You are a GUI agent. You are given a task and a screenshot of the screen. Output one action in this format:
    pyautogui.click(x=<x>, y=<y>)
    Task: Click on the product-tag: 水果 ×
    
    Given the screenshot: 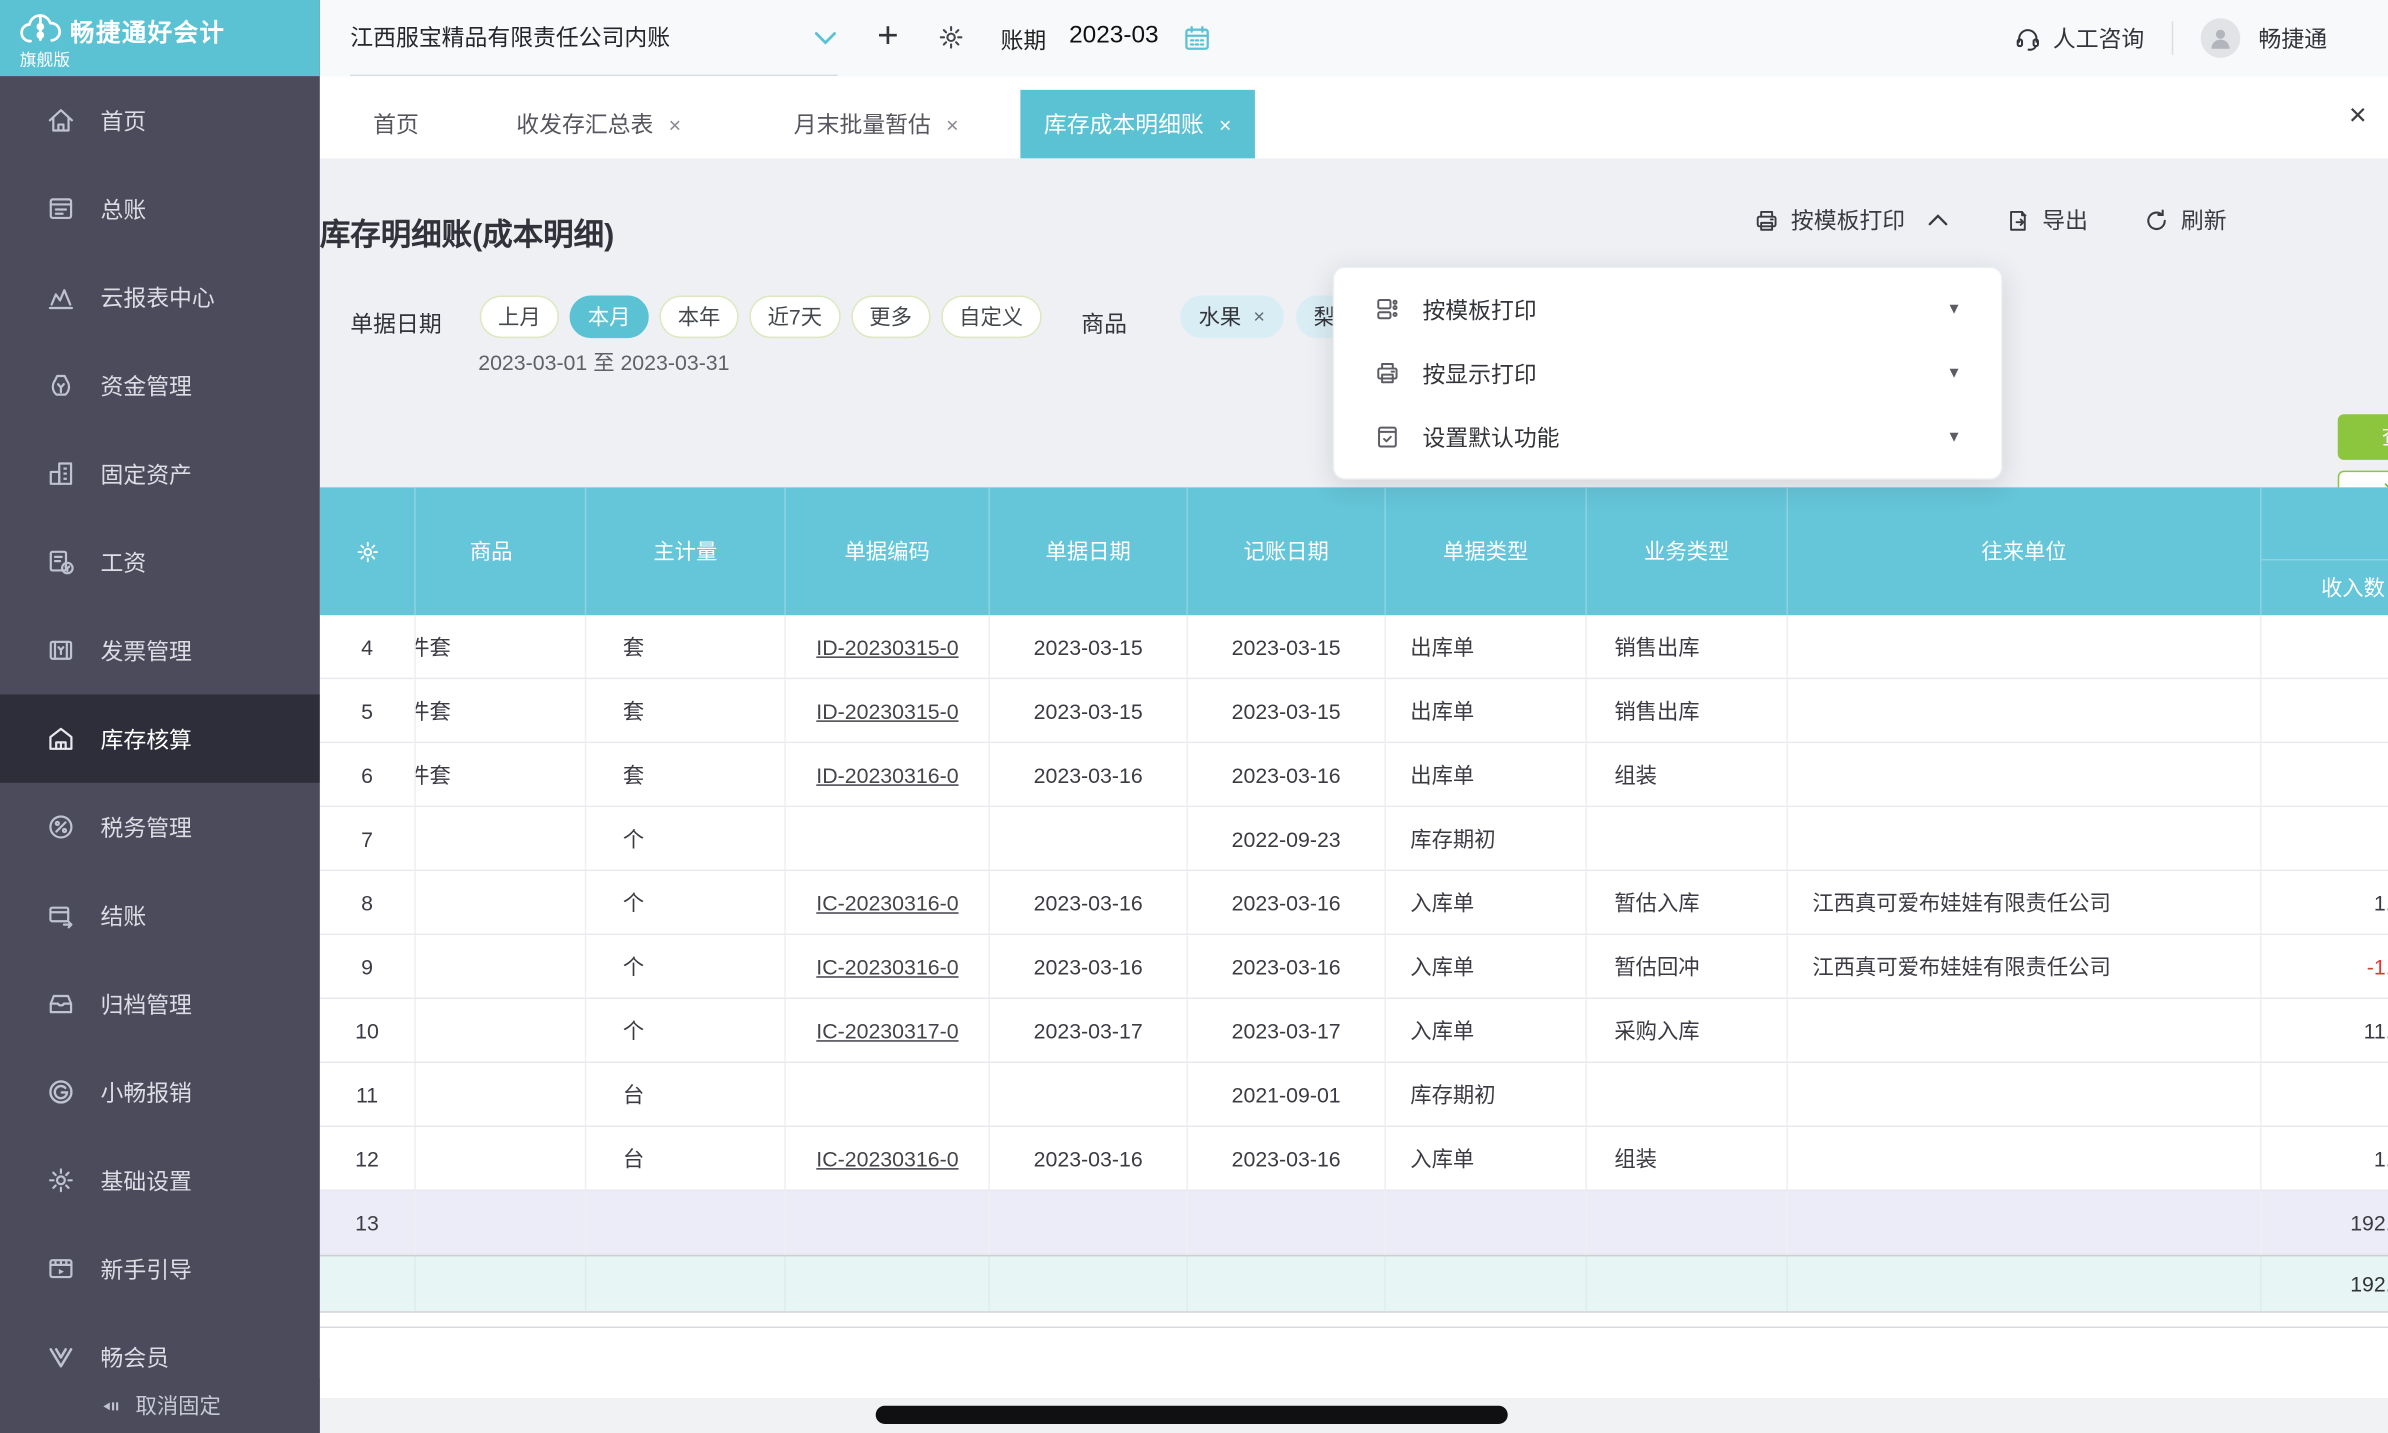 What is the action you would take?
    pyautogui.click(x=1232, y=317)
    